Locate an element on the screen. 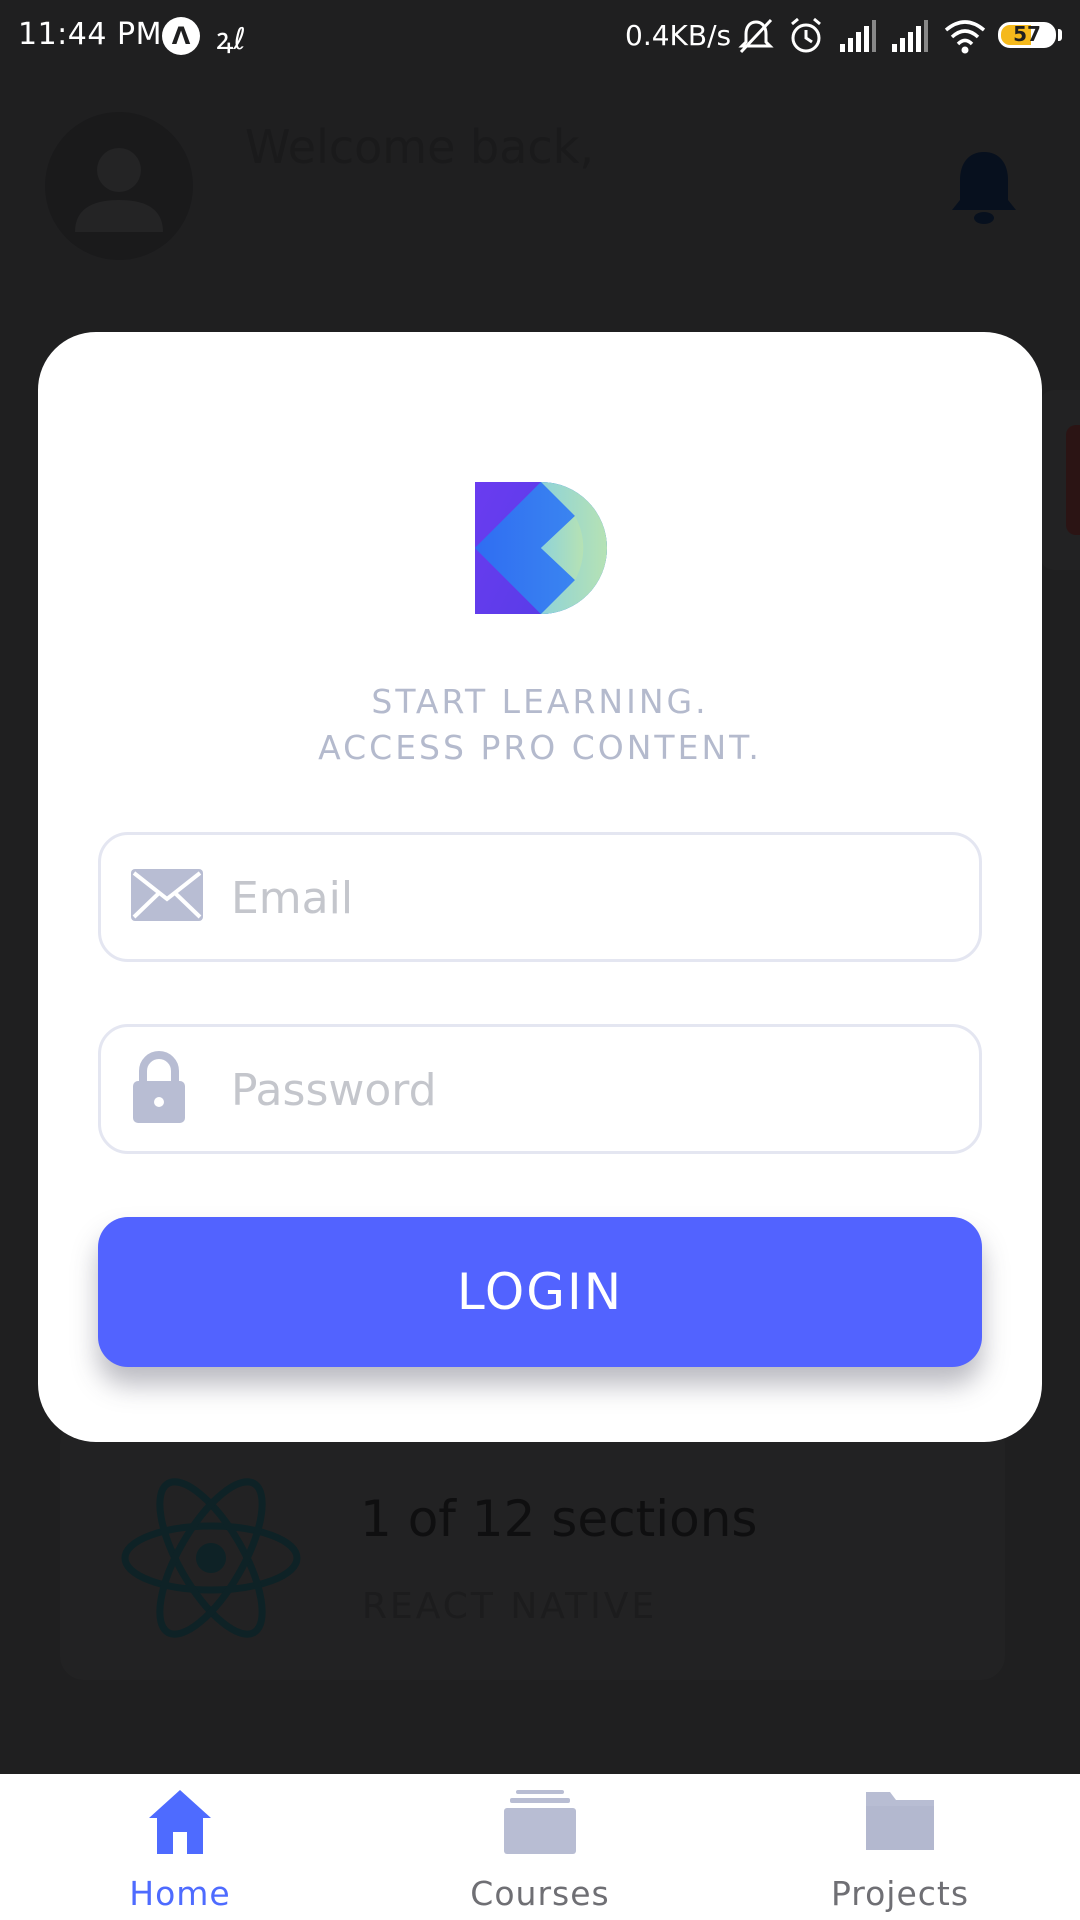 This screenshot has height=1920, width=1080. app-logo is located at coordinates (541, 548).